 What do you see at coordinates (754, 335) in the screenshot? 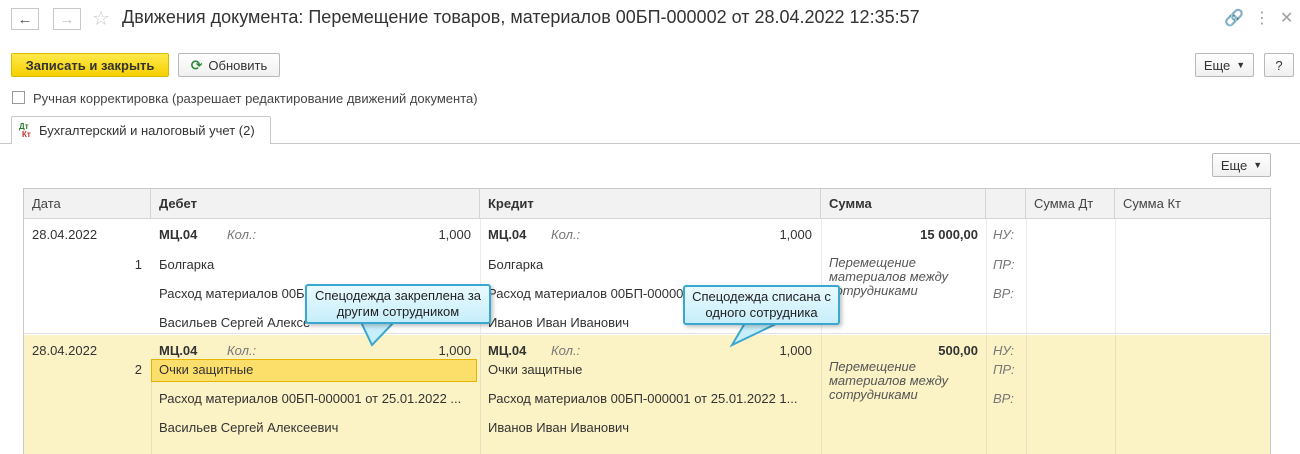
I see `callout-pointer-right` at bounding box center [754, 335].